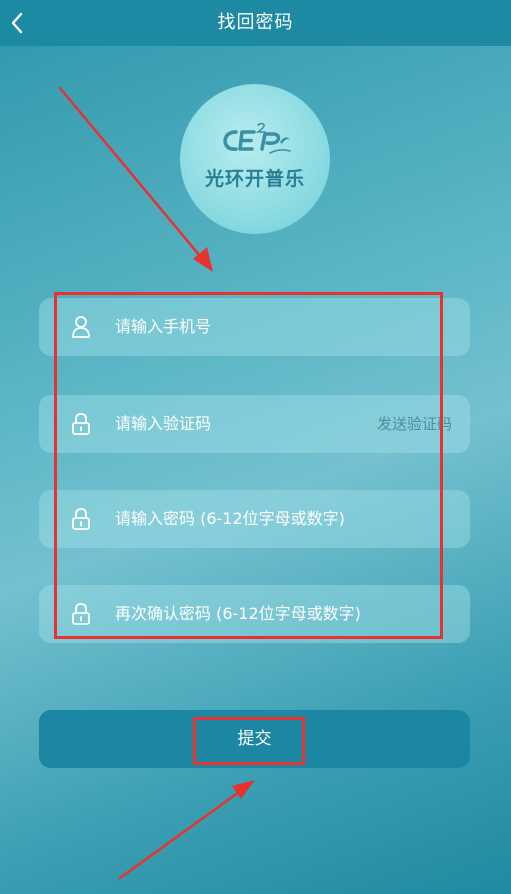  What do you see at coordinates (238, 614) in the screenshot?
I see `confirm-password-input: 再次确认密码 (6-12位字母或数字)` at bounding box center [238, 614].